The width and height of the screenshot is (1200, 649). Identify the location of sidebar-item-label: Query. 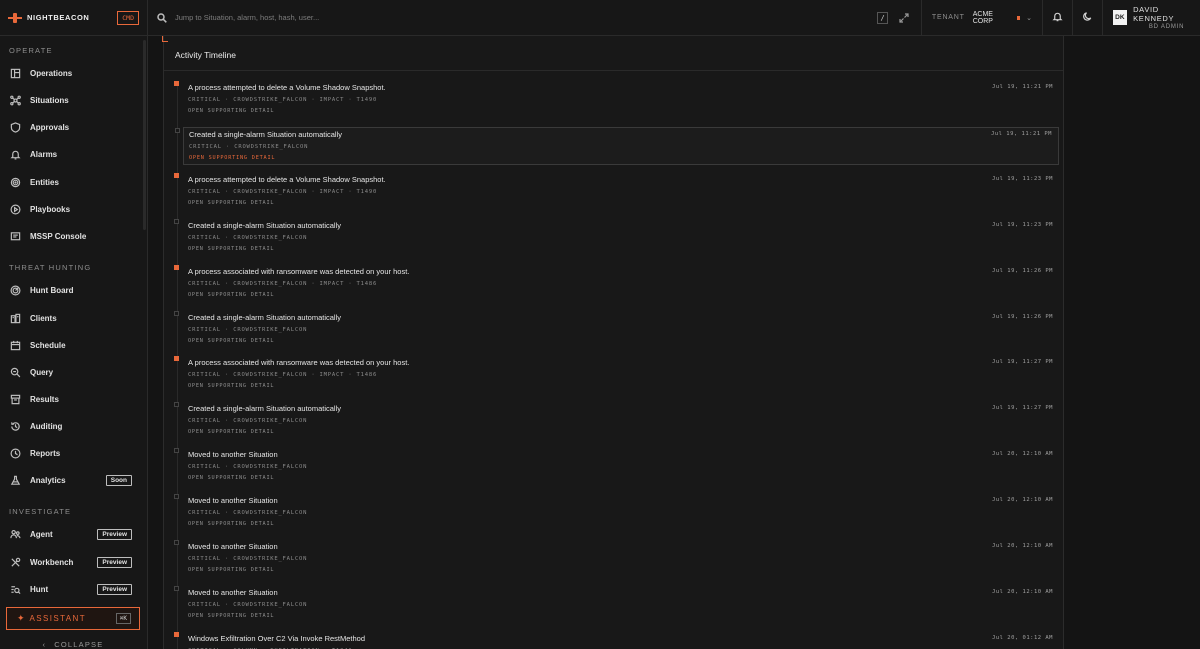
(42, 372).